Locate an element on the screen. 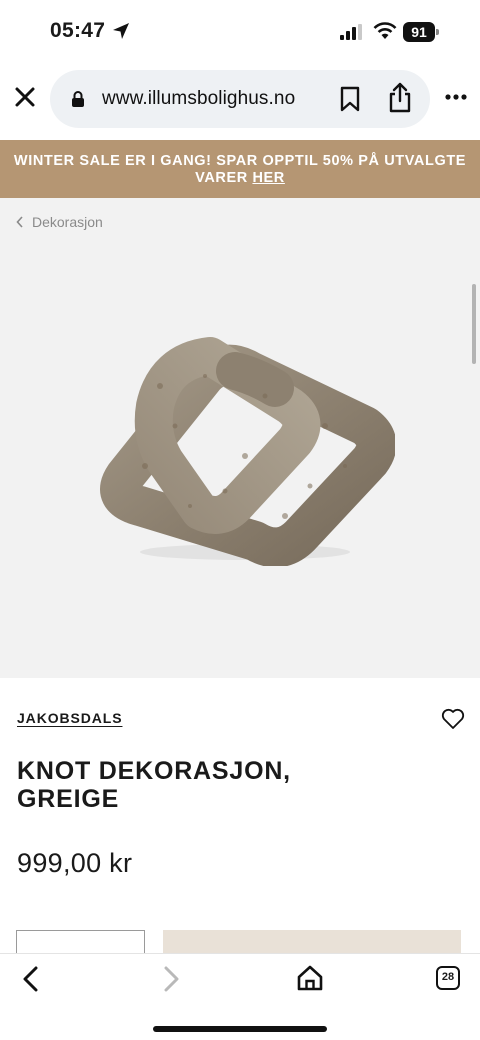 This screenshot has height=1040, width=480. product-title: KNOT DEKORASJON, GREIGE is located at coordinates (154, 785).